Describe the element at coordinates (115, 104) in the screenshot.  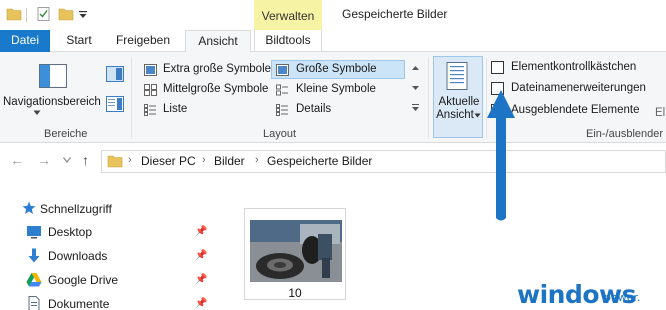
I see `details-pane-icon` at that location.